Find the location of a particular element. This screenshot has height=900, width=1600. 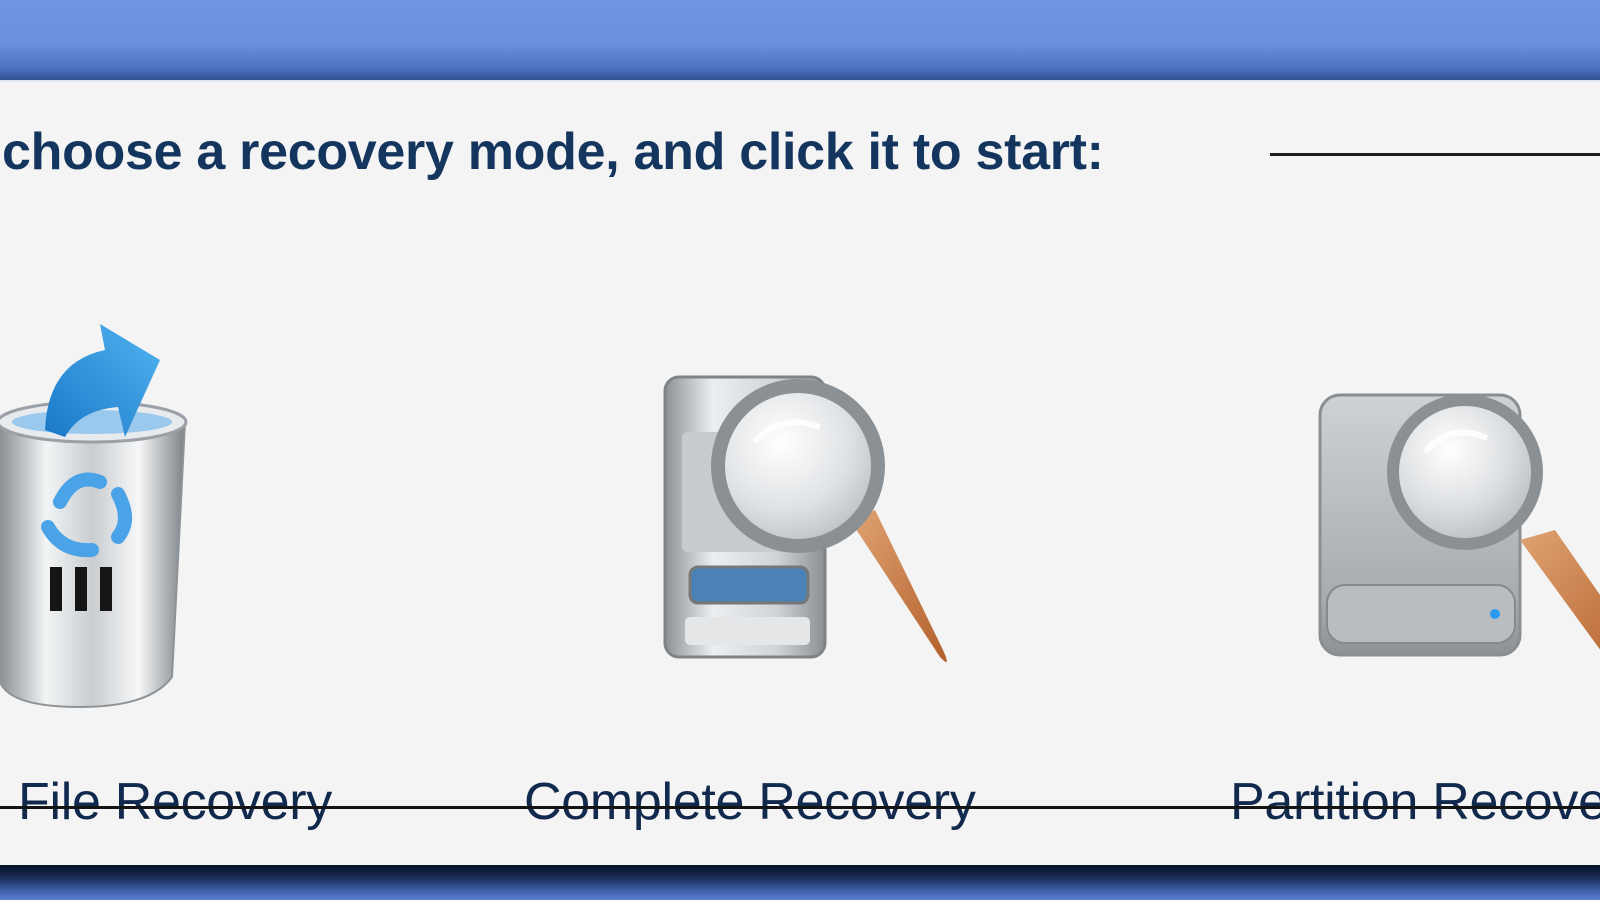

hard-disk-magnifier-icon is located at coordinates (1459, 525).